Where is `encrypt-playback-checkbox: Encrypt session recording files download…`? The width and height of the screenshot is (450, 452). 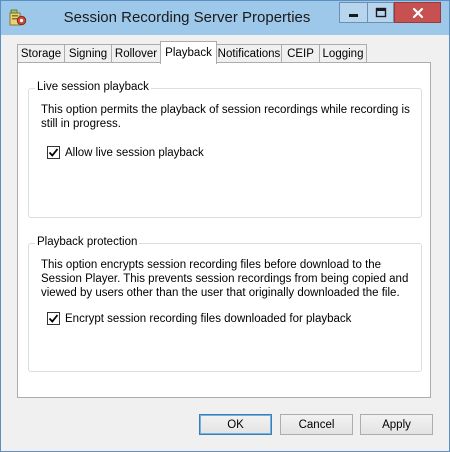 encrypt-playback-checkbox: Encrypt session recording files download… is located at coordinates (199, 318).